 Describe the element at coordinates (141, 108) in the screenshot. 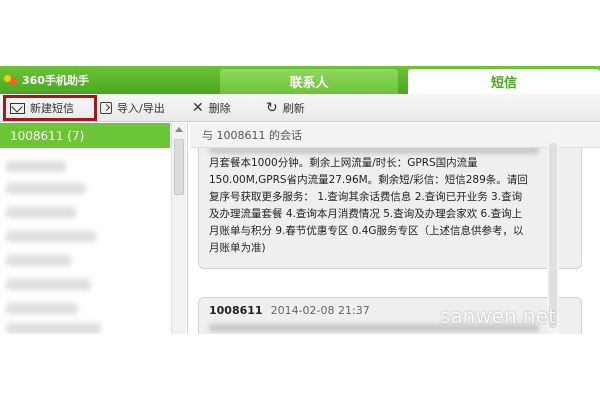

I see `import-export-label: 导入/导出` at that location.